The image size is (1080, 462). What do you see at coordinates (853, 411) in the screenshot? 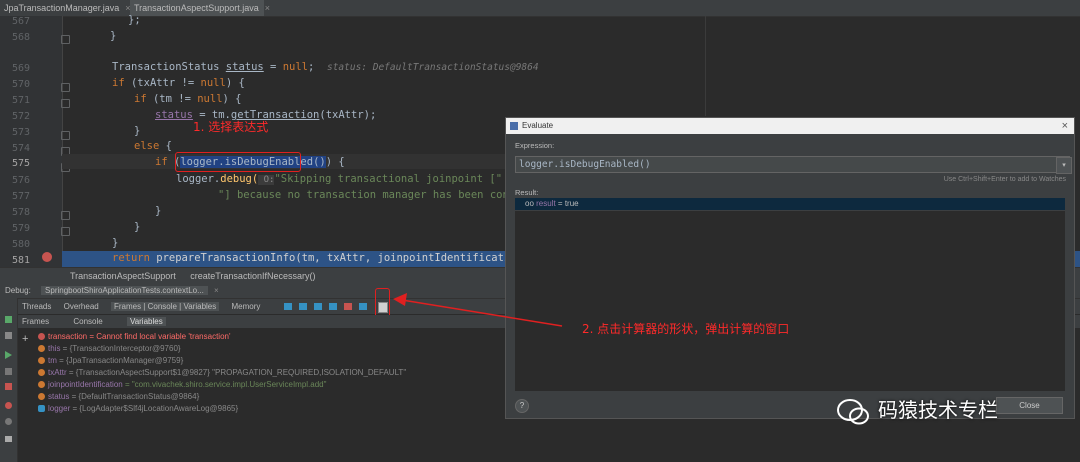
I see `wechat-icon` at bounding box center [853, 411].